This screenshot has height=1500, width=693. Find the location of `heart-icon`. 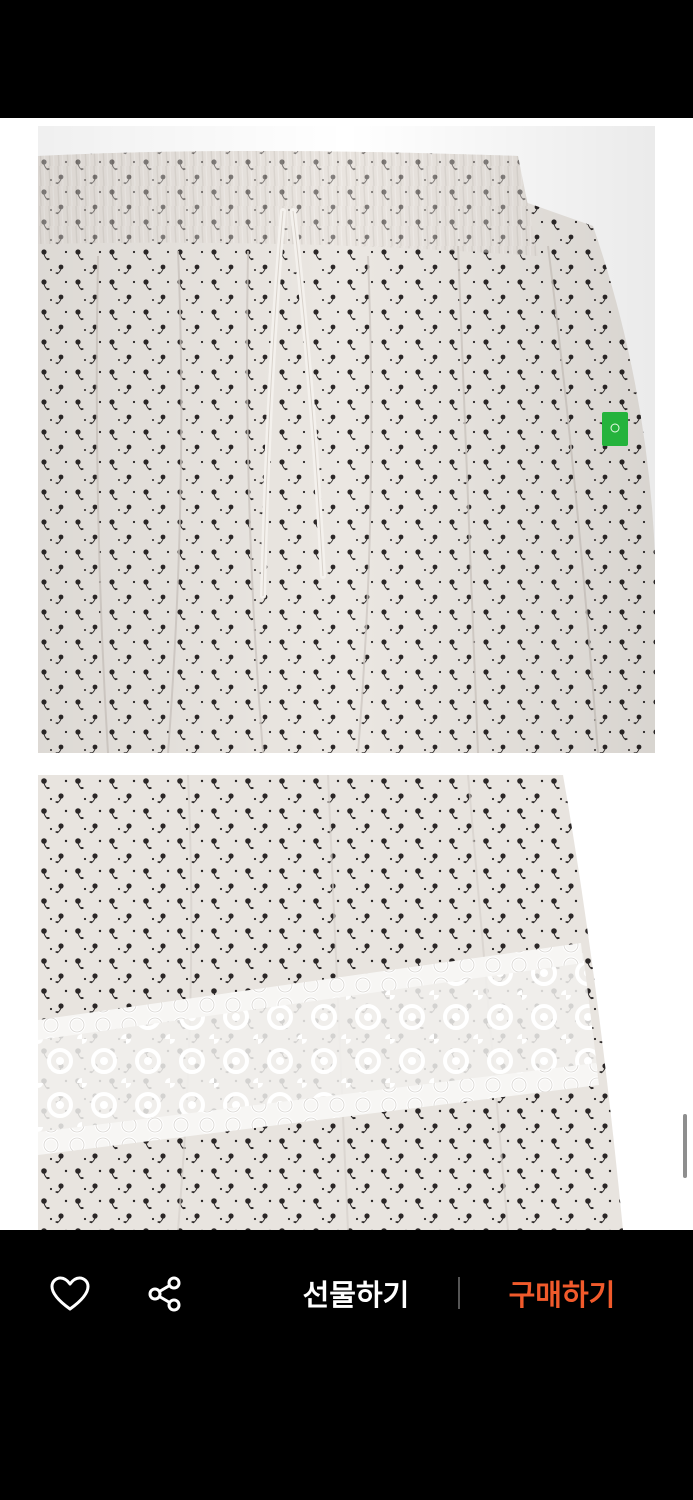

heart-icon is located at coordinates (70, 1293).